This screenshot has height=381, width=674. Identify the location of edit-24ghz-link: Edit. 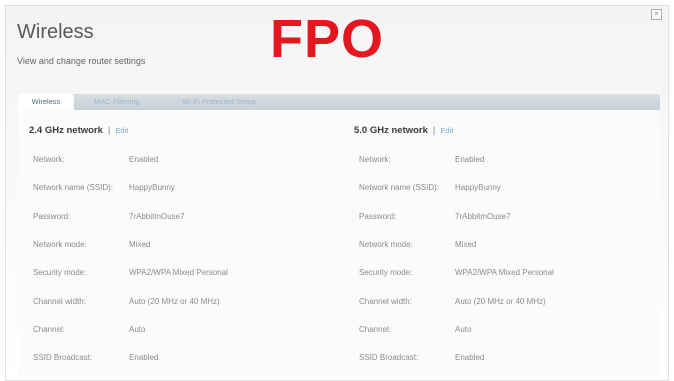
(121, 130).